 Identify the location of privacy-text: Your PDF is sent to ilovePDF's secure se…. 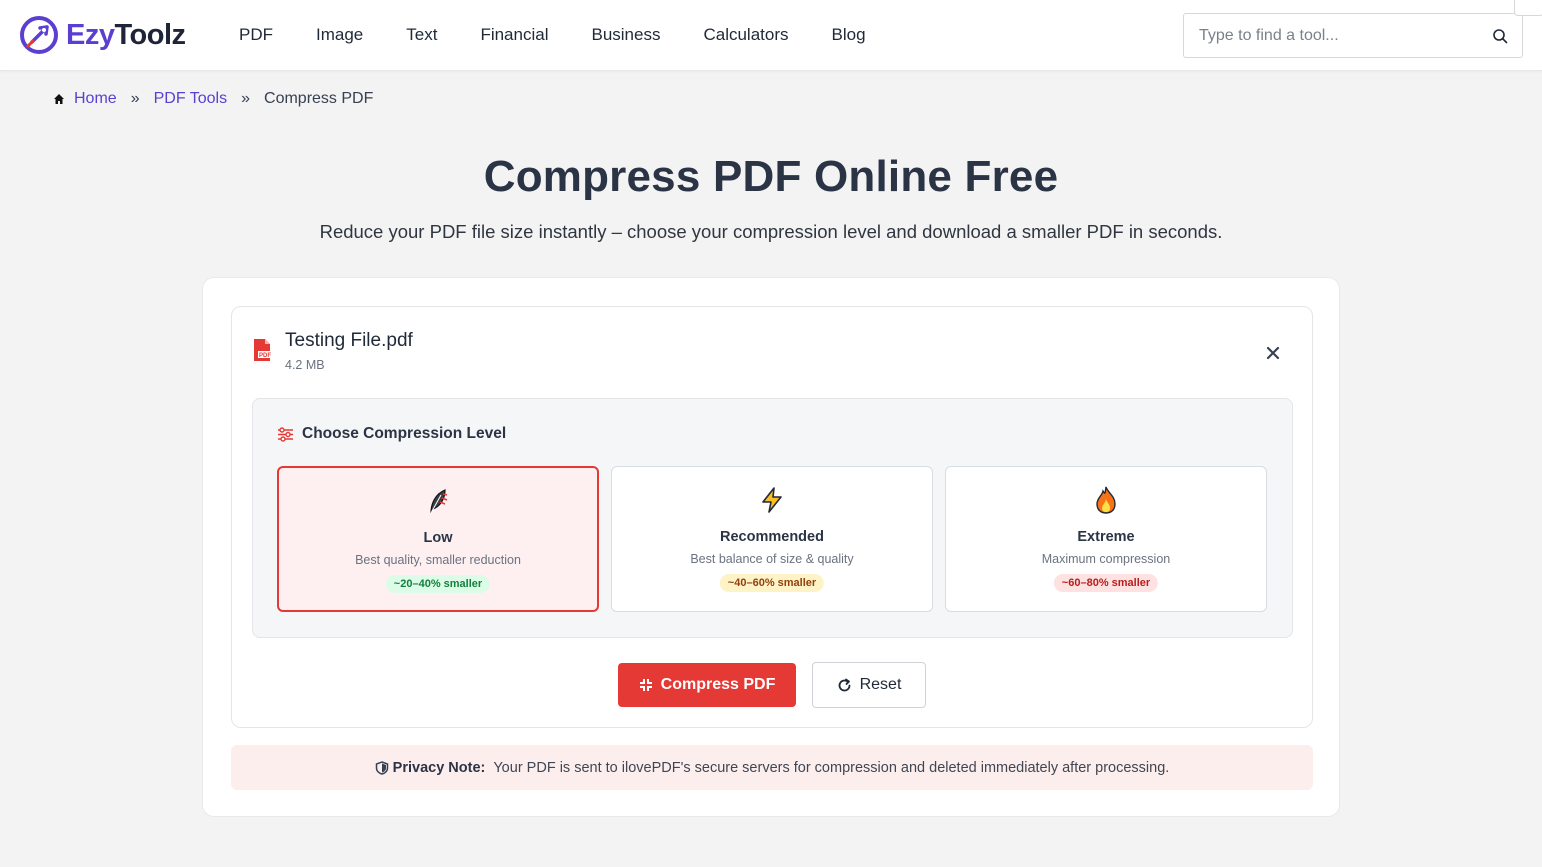
(831, 767).